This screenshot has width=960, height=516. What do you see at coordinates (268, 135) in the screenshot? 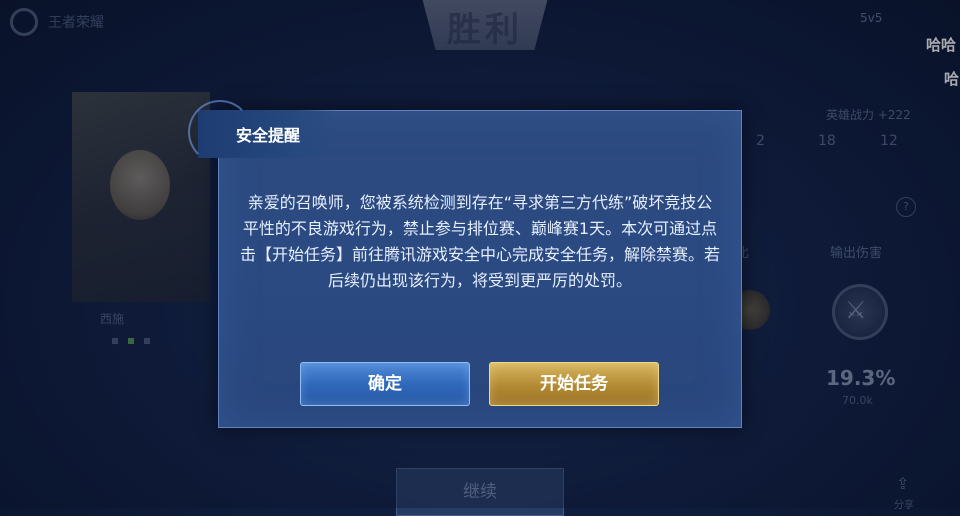
I see `dialog-title: 安全提醒` at bounding box center [268, 135].